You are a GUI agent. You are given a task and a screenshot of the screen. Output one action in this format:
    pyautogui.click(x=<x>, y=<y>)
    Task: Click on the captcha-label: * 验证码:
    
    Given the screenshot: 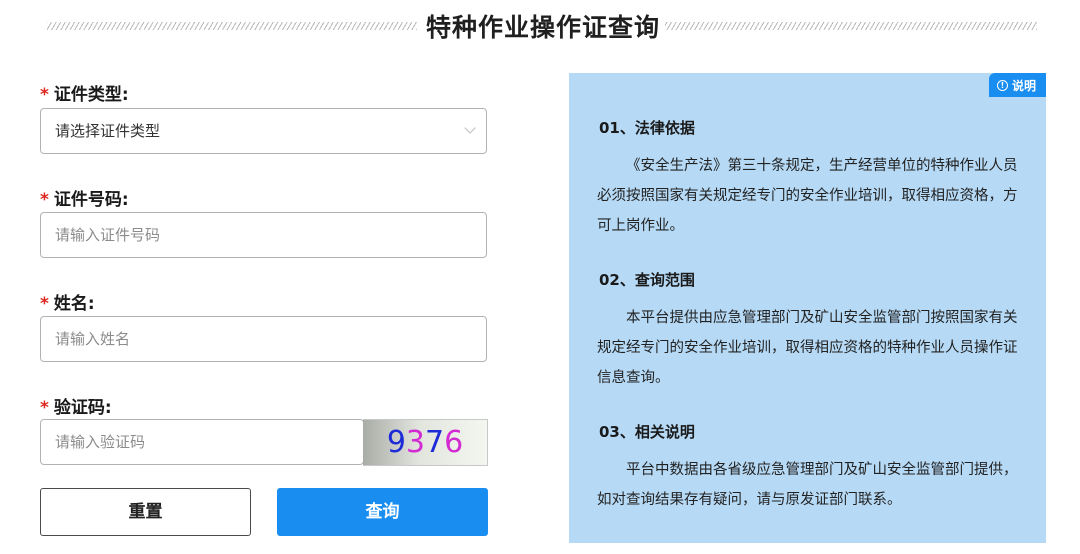 What is the action you would take?
    pyautogui.click(x=76, y=405)
    